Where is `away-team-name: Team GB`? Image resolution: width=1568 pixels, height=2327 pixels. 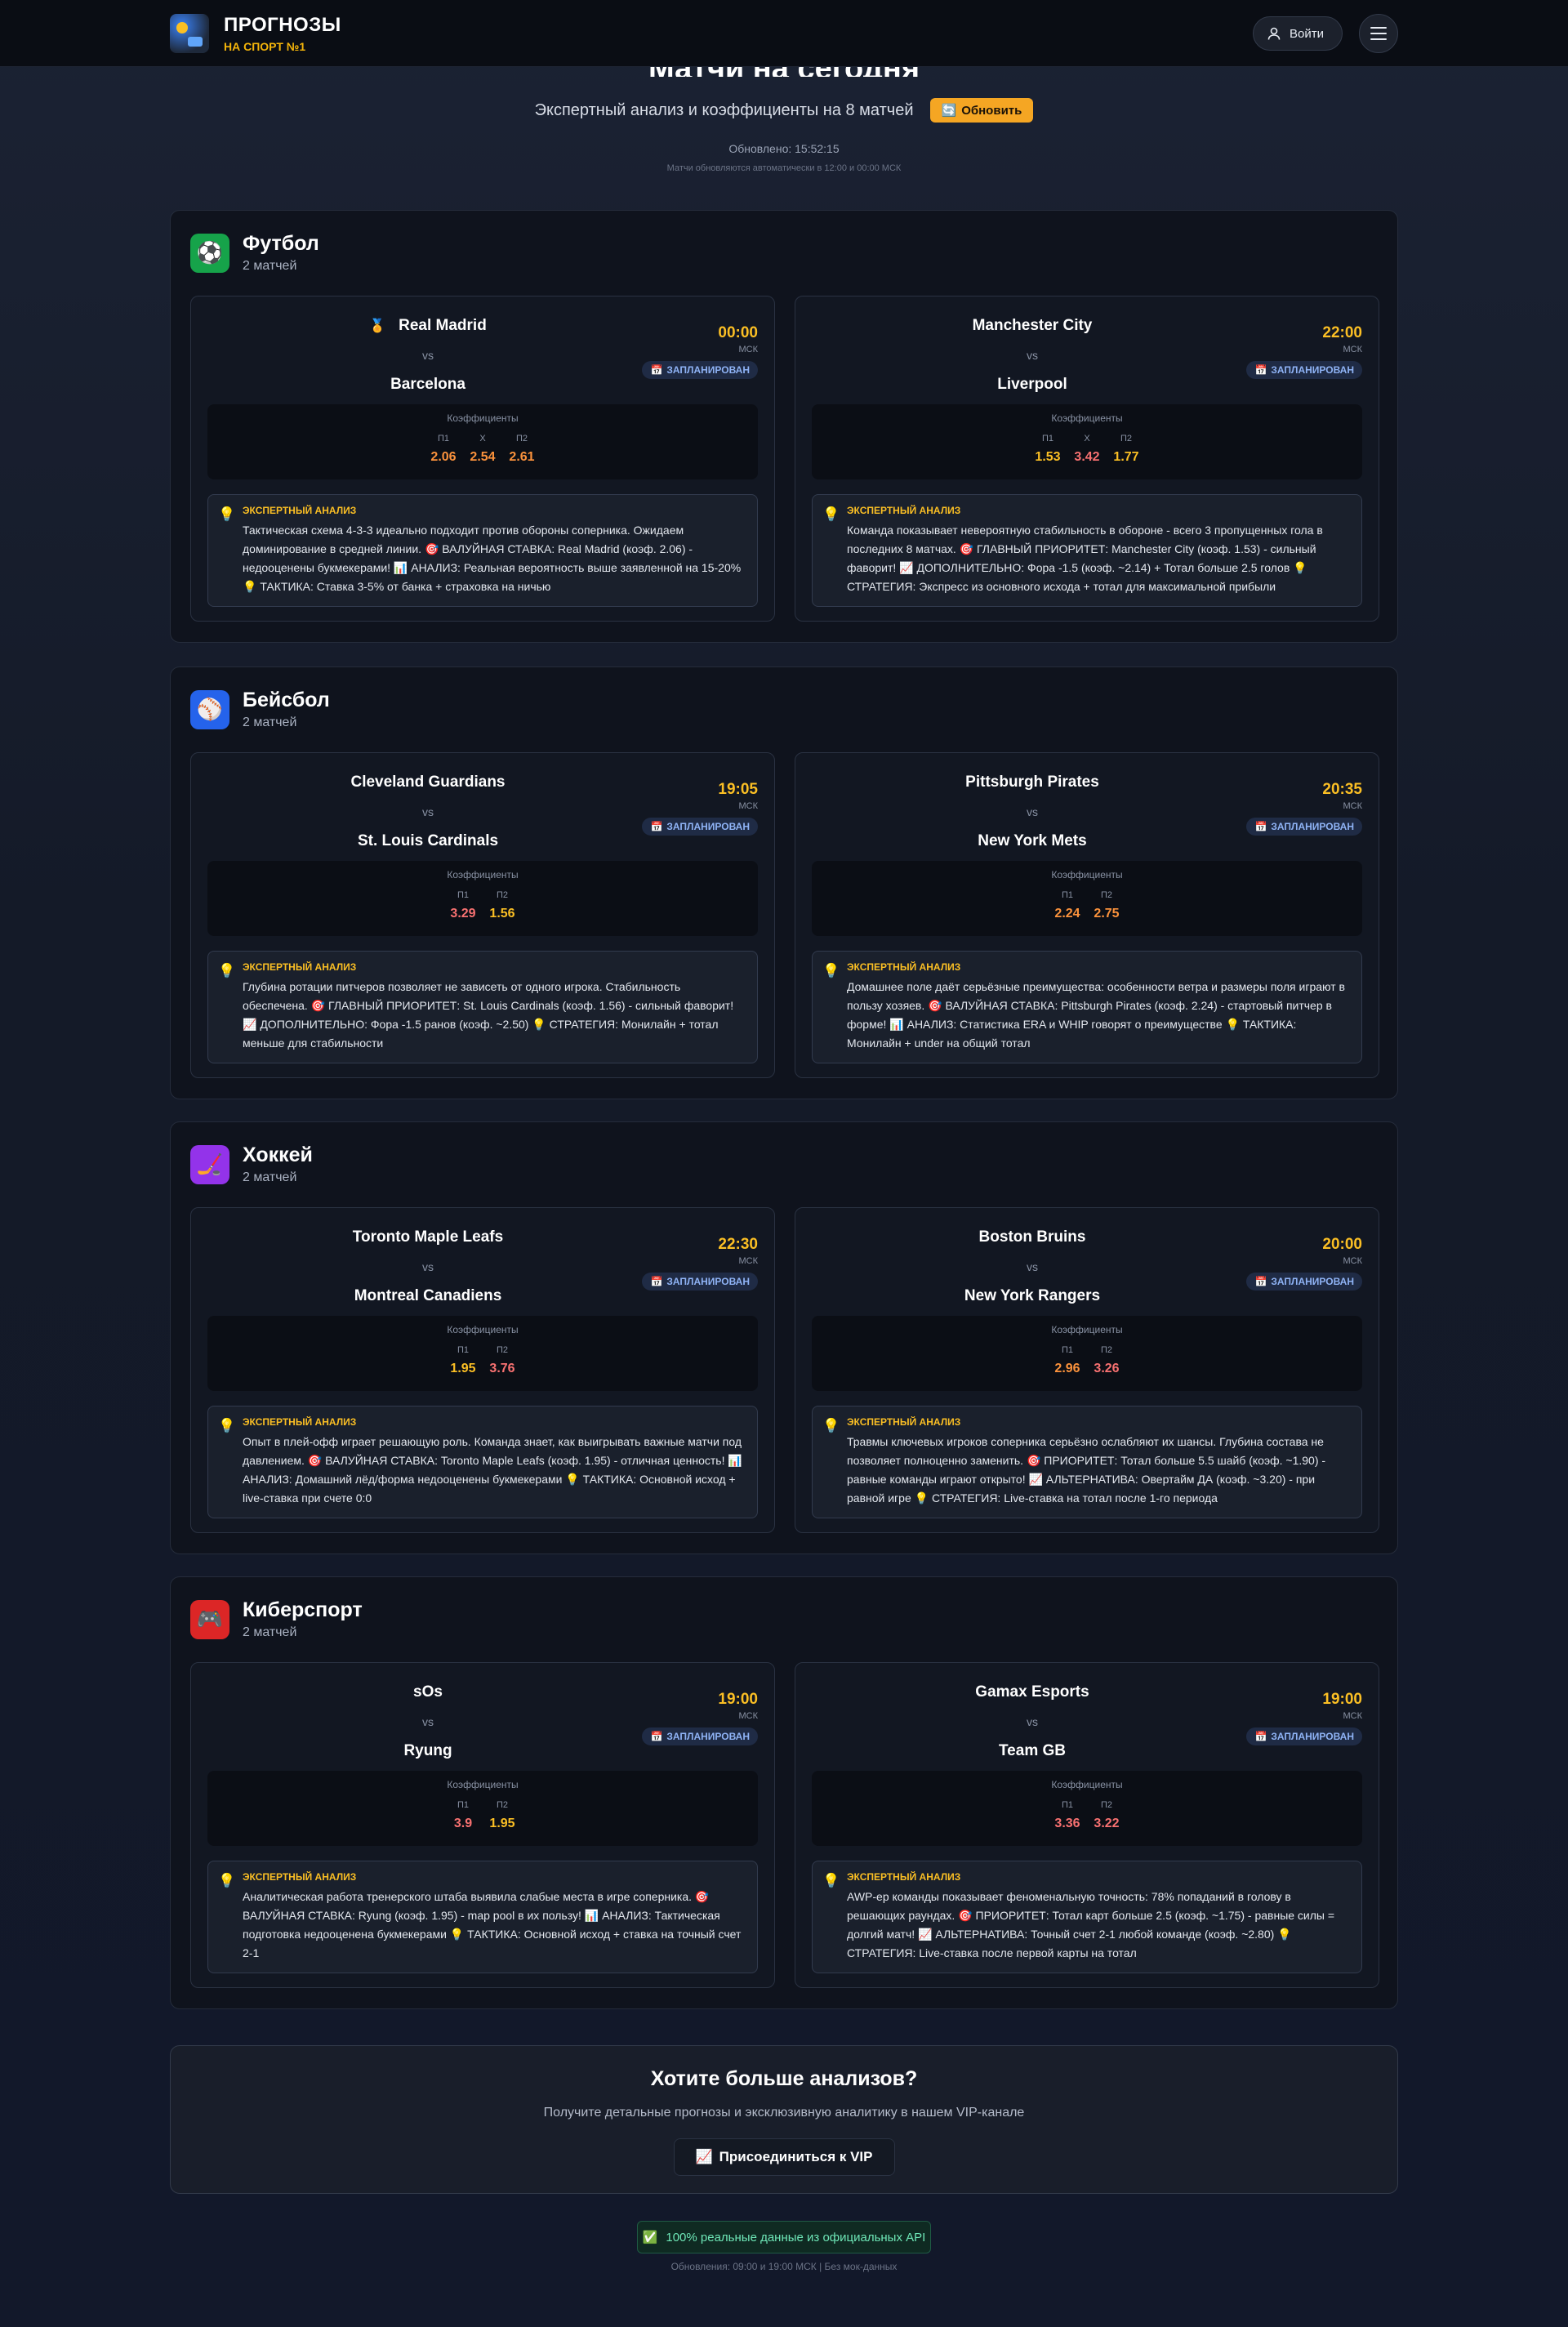 away-team-name: Team GB is located at coordinates (1032, 1750).